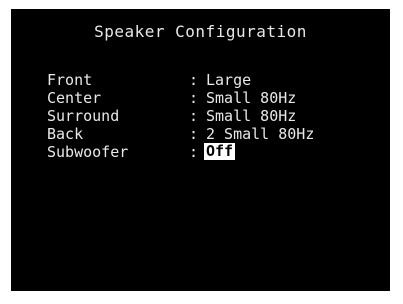 The width and height of the screenshot is (403, 304). Describe the element at coordinates (65, 134) in the screenshot. I see `setting-label: Back` at that location.